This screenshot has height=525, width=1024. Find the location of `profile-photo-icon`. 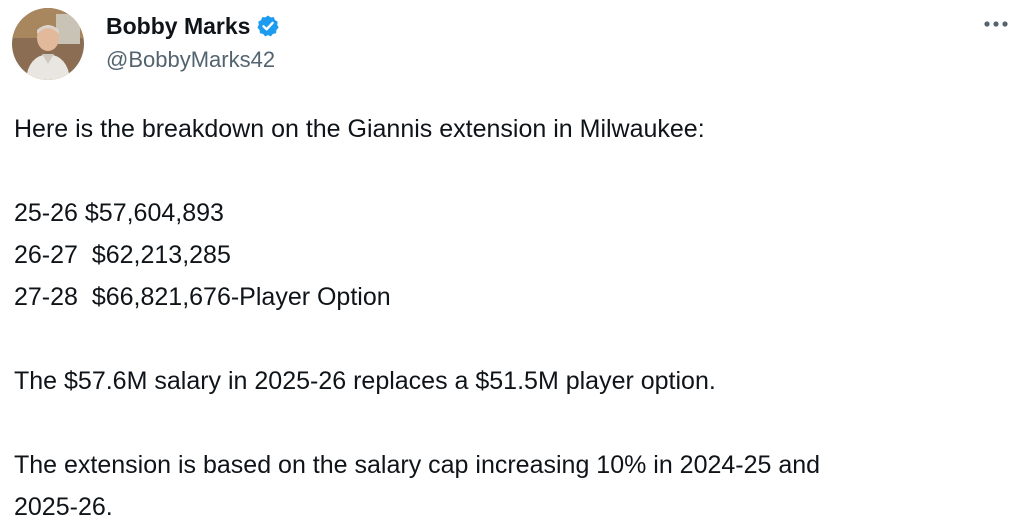

profile-photo-icon is located at coordinates (48, 44).